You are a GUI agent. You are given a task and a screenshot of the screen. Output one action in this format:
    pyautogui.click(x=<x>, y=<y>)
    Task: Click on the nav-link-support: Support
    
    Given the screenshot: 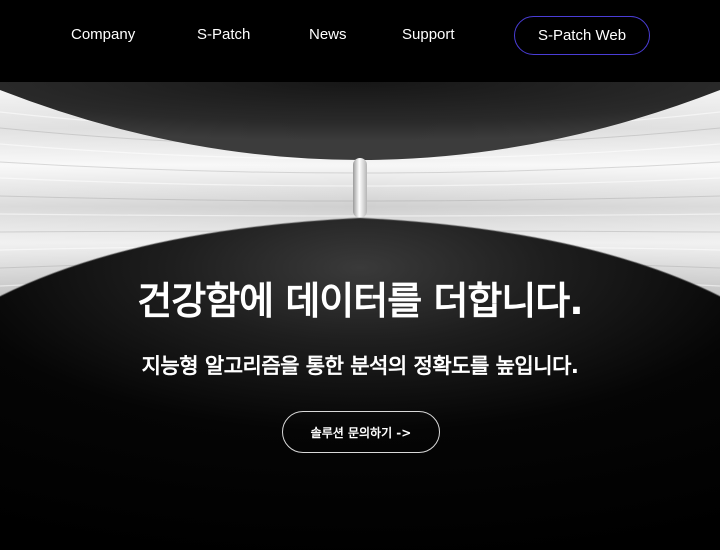 What is the action you would take?
    pyautogui.click(x=428, y=35)
    